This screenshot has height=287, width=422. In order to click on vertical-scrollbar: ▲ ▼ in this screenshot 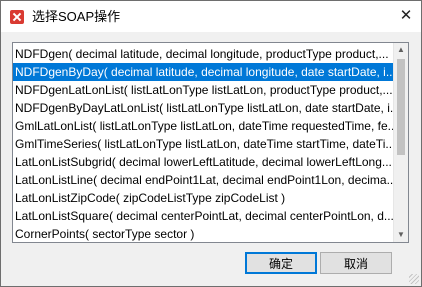, I will do `click(400, 142)`.